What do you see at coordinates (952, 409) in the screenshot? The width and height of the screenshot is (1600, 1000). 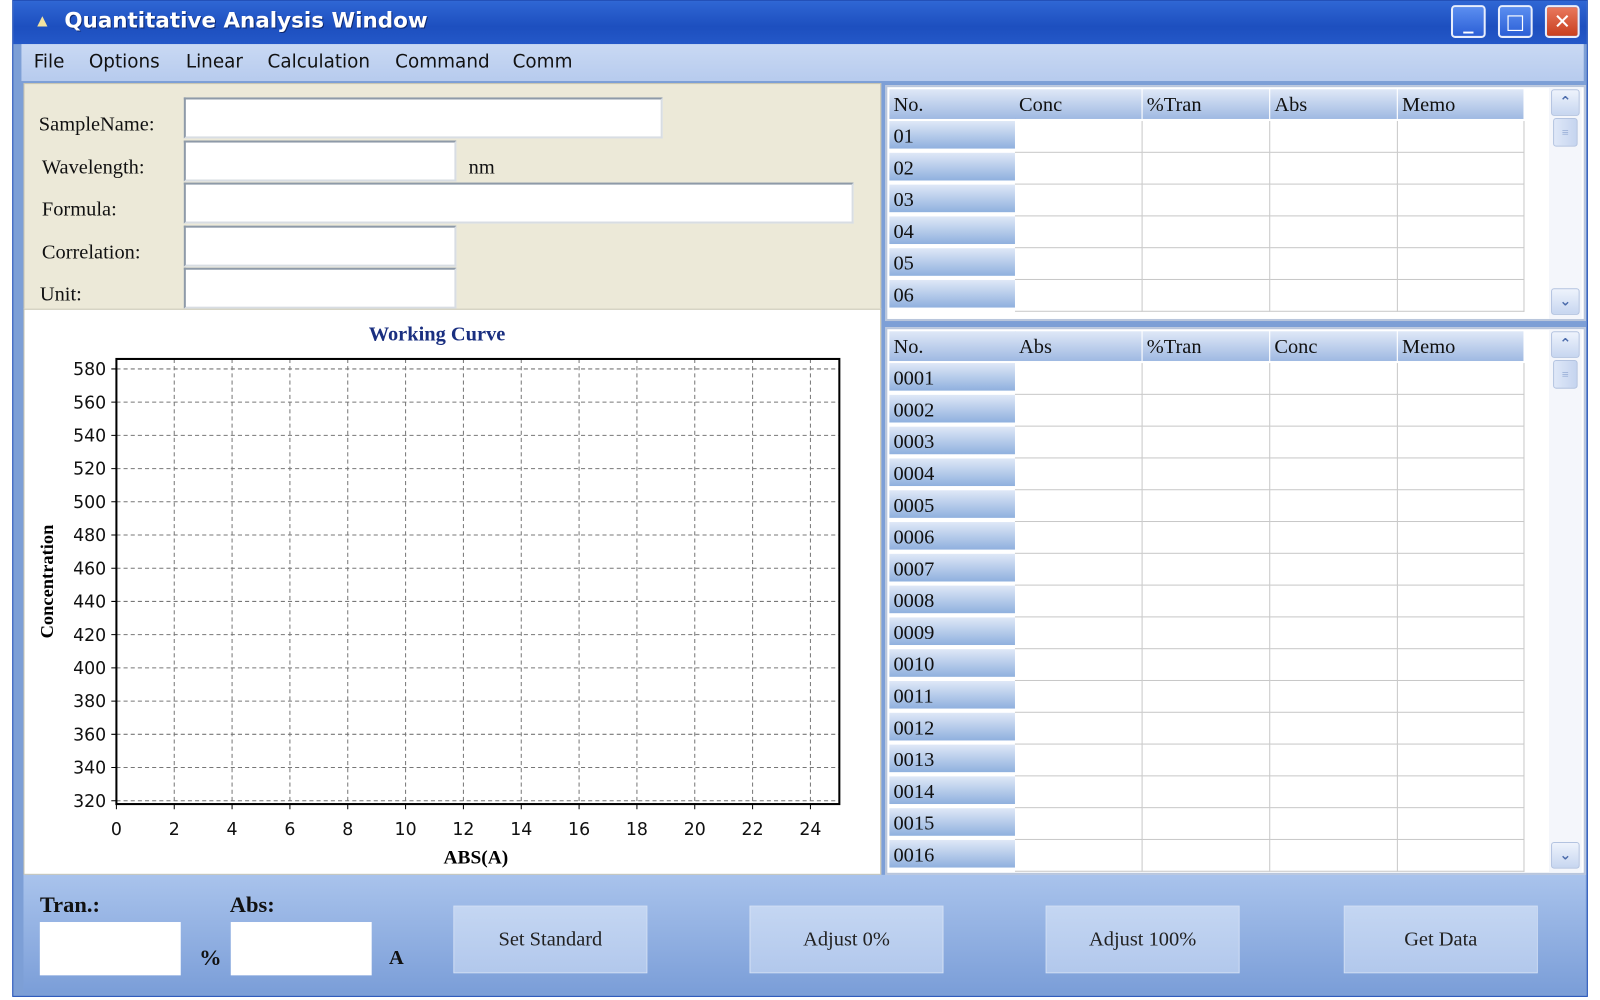 I see `row-header: 0002` at bounding box center [952, 409].